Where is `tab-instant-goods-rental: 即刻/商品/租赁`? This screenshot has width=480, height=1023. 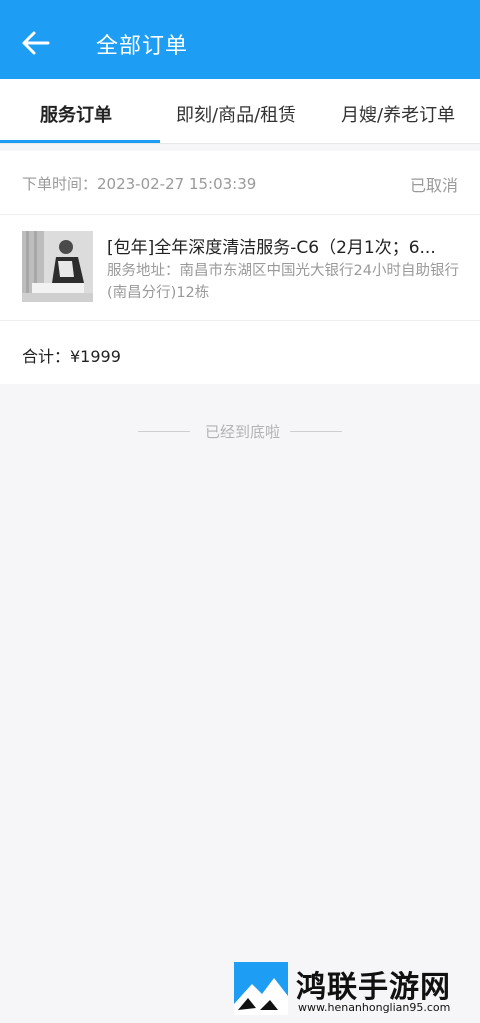
tab-instant-goods-rental: 即刻/商品/租赁 is located at coordinates (236, 114).